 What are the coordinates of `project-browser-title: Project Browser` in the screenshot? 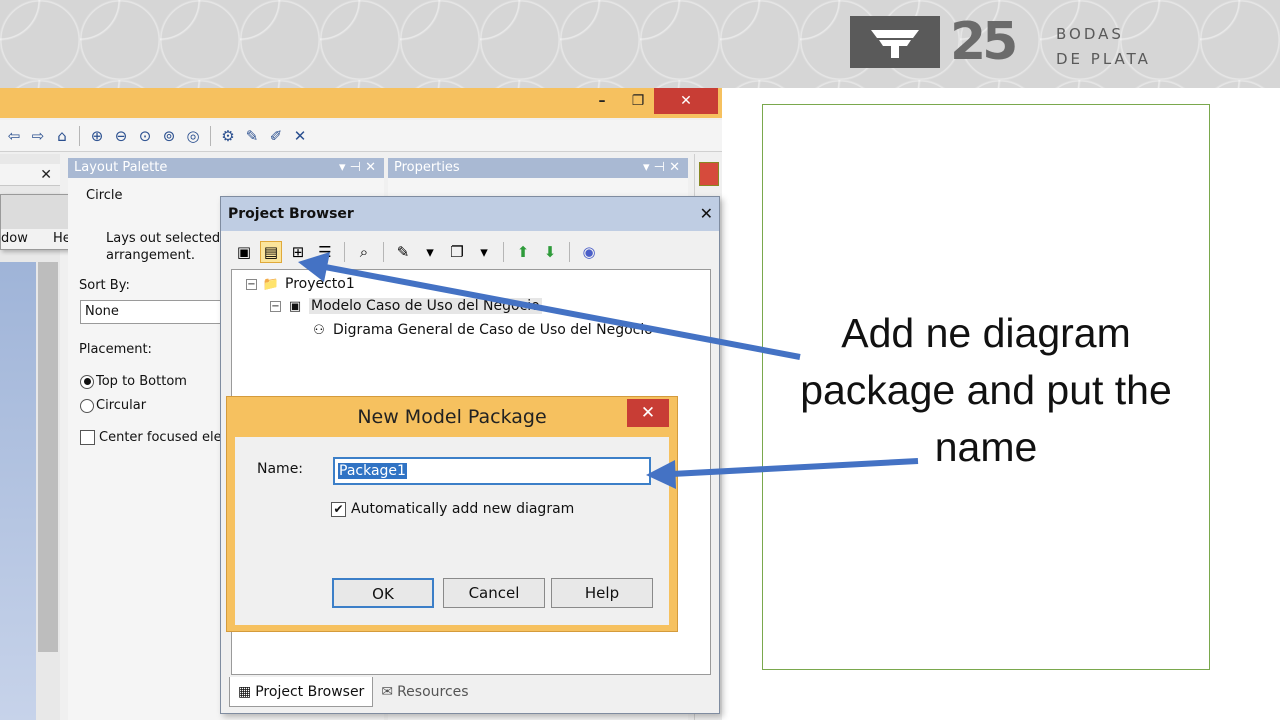 It's located at (291, 214).